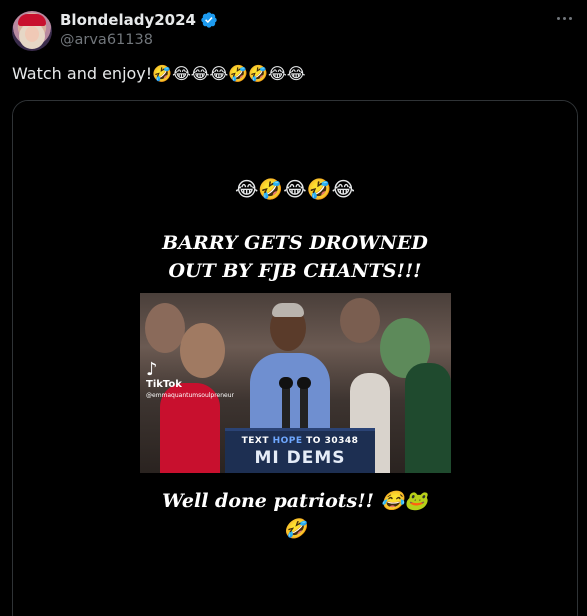  I want to click on more-options-icon, so click(566, 18).